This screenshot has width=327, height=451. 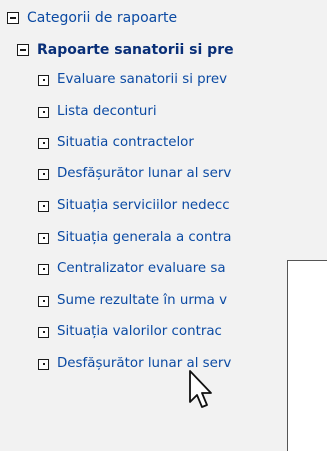 I want to click on tree-group-label: Rapoarte sanatorii si pre, so click(x=135, y=50).